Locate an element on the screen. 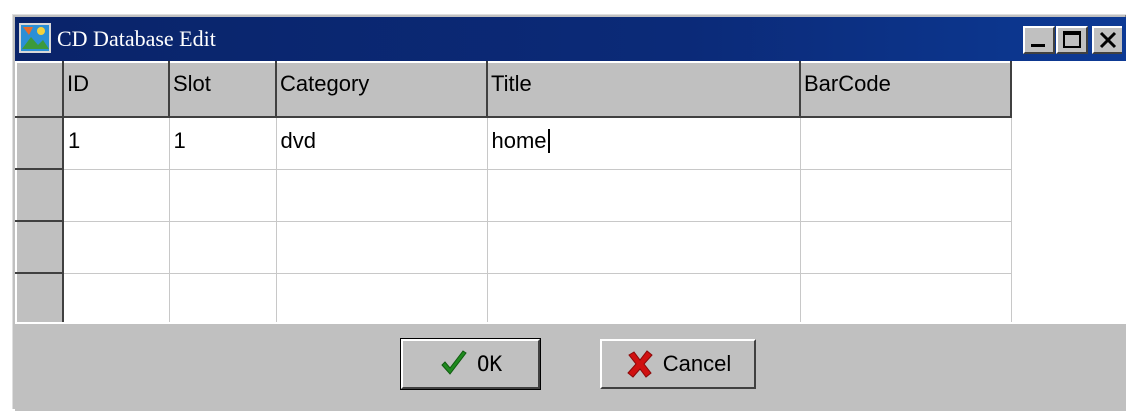  red-x-icon is located at coordinates (640, 364).